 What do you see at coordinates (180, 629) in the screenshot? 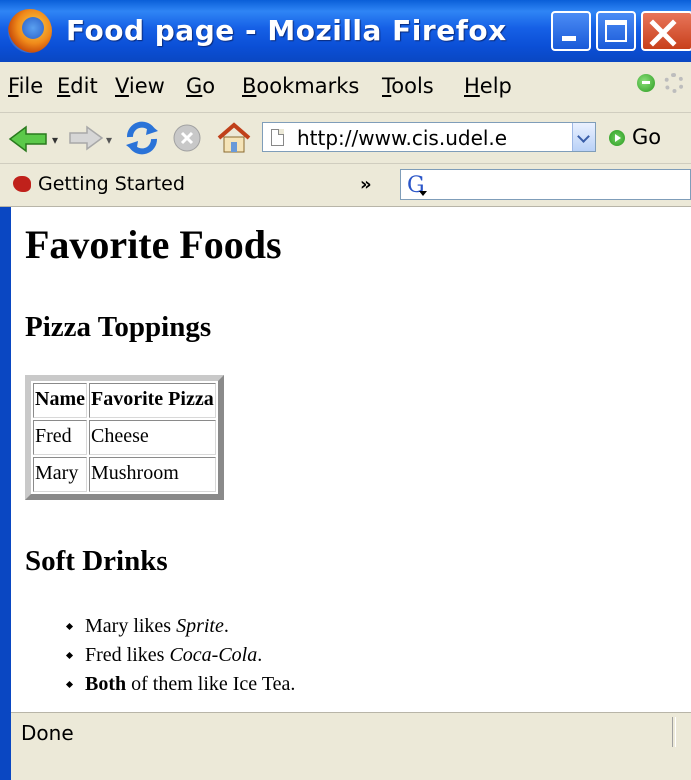
I see `list-item: Mary likes Sprite.` at bounding box center [180, 629].